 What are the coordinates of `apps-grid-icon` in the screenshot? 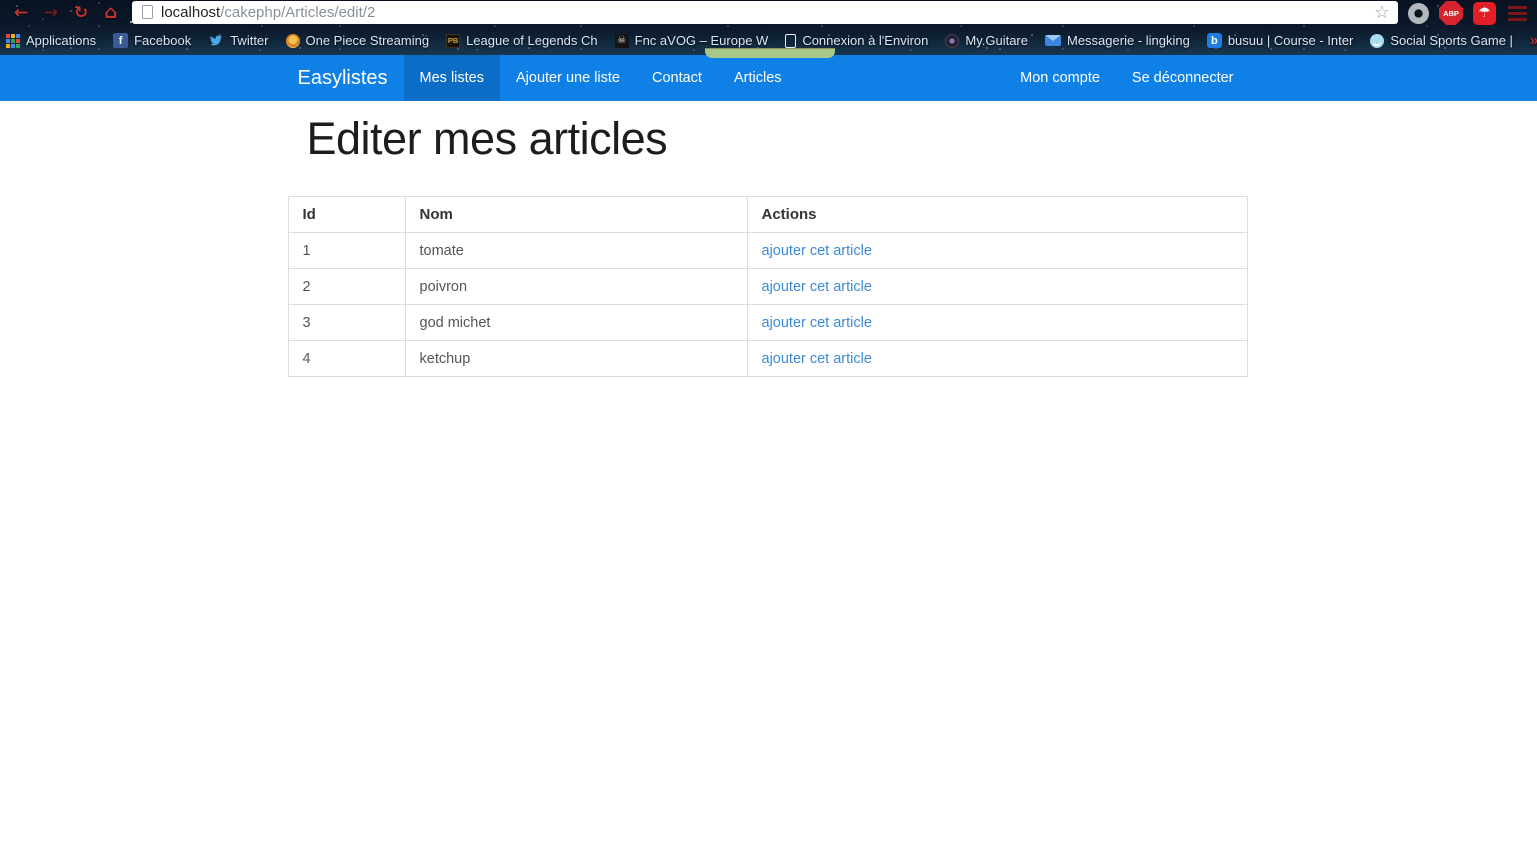 It's located at (13, 40).